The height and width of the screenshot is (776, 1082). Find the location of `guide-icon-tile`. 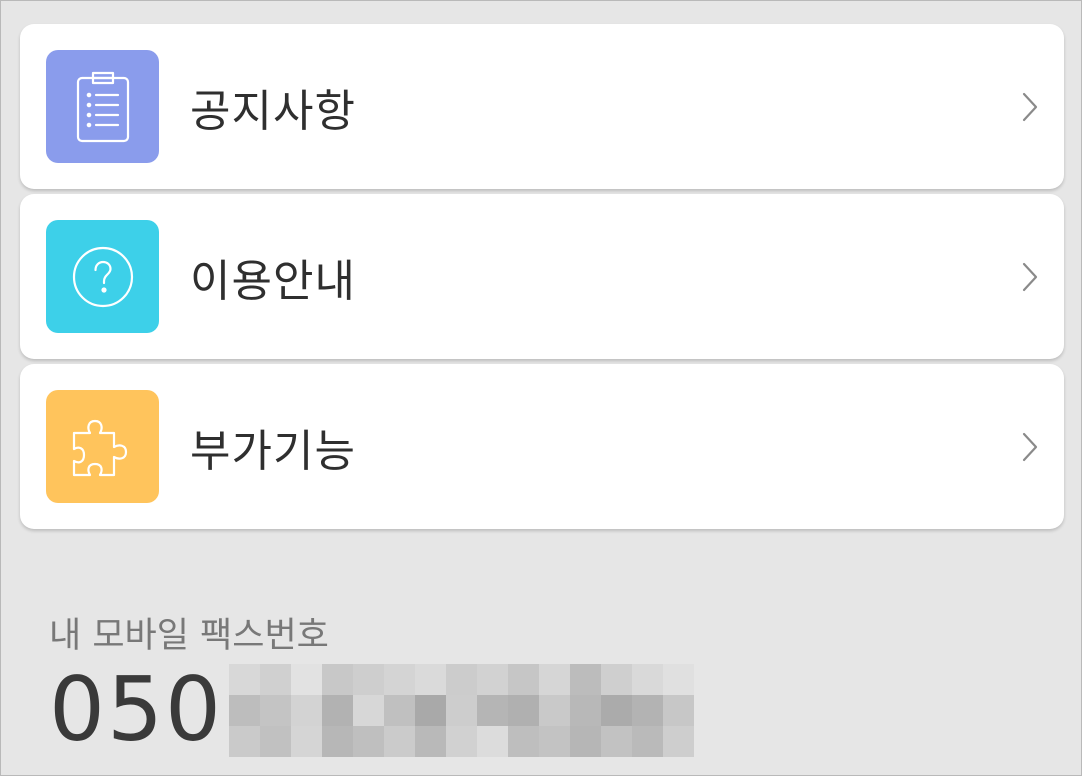

guide-icon-tile is located at coordinates (102, 276).